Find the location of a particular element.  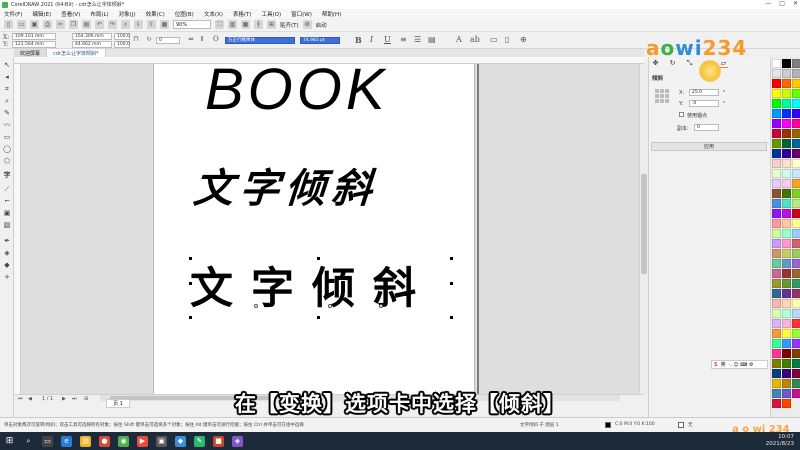

width-field: 164.306 mm is located at coordinates (92, 36).